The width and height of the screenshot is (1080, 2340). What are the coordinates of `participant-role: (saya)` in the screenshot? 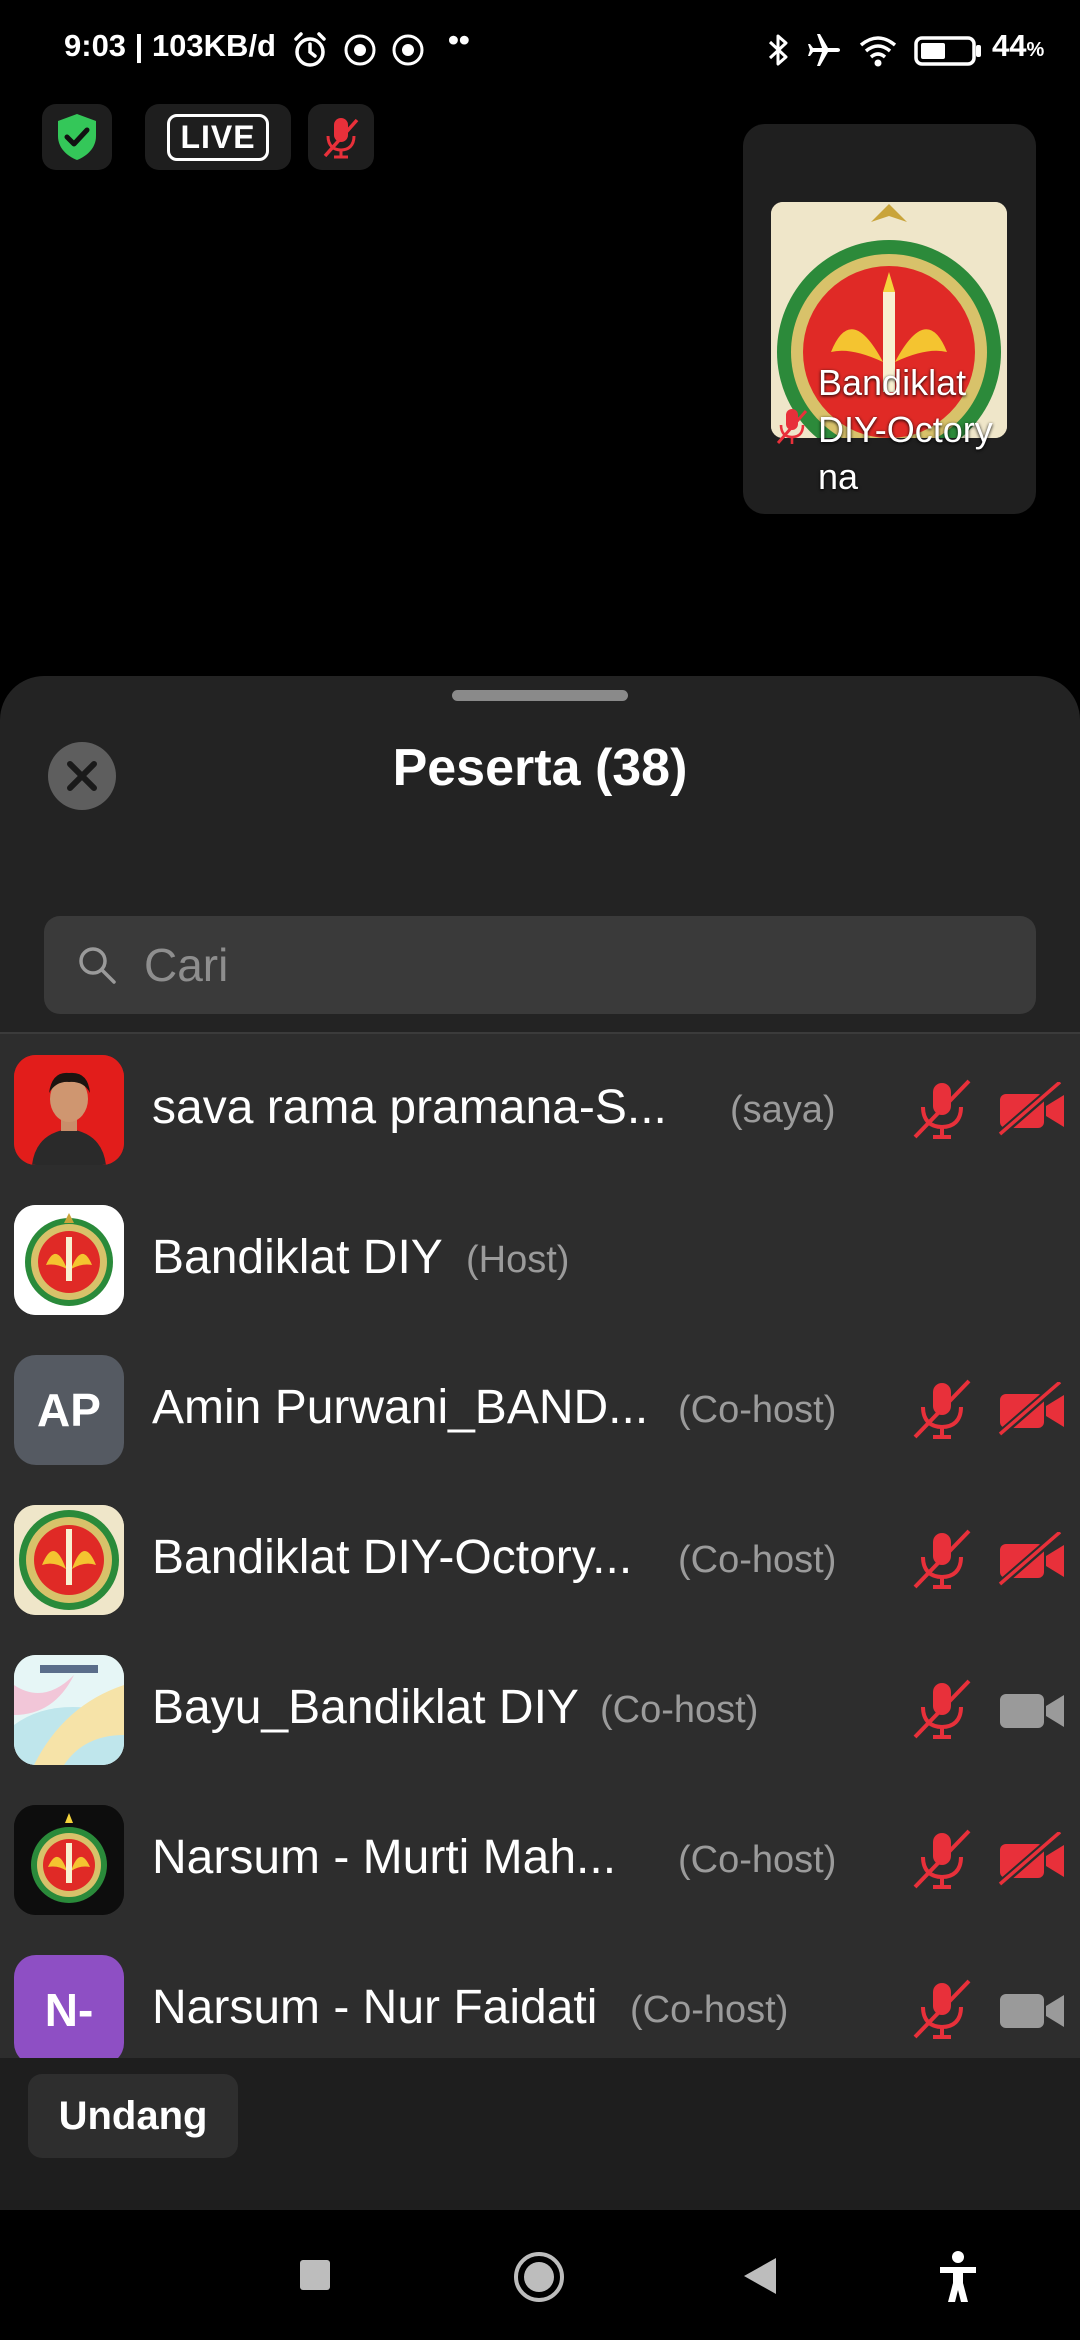 It's located at (783, 1110).